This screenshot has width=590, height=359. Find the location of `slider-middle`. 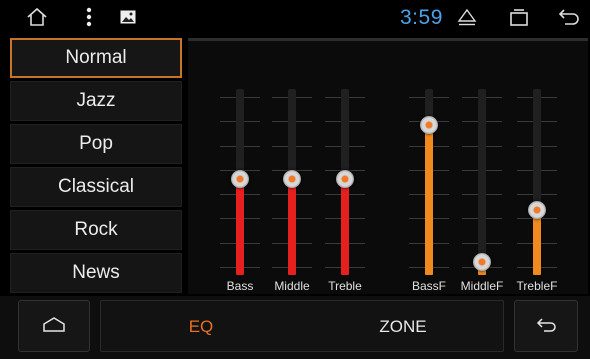

slider-middle is located at coordinates (292, 182).